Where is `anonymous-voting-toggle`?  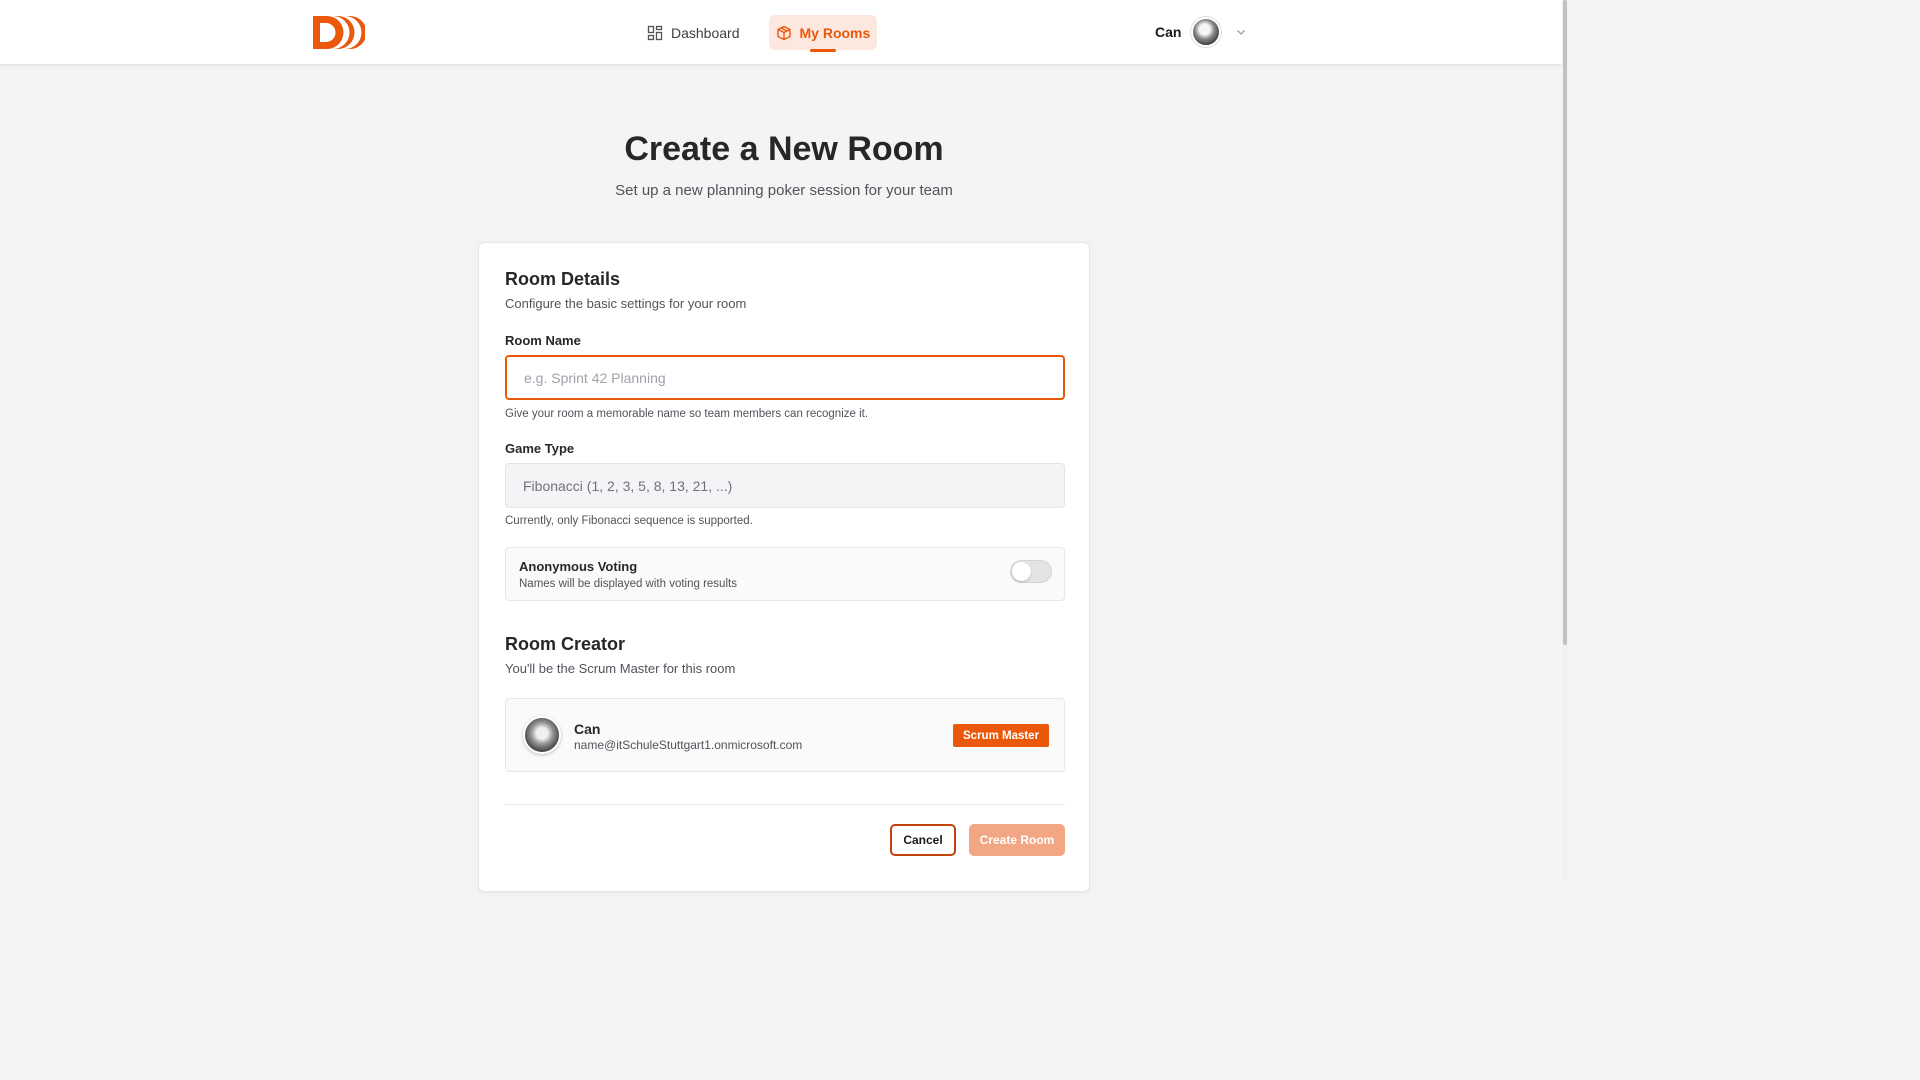 anonymous-voting-toggle is located at coordinates (1031, 571).